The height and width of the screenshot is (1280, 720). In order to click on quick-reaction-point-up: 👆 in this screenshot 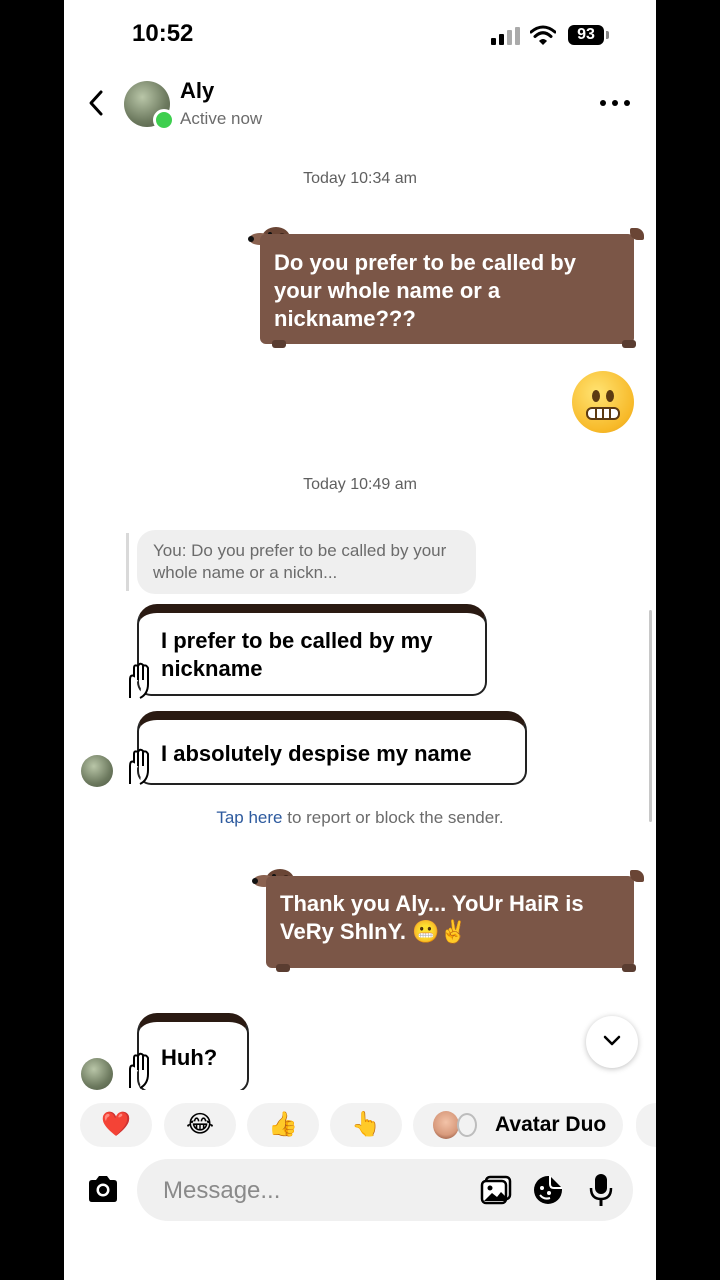, I will do `click(366, 1125)`.